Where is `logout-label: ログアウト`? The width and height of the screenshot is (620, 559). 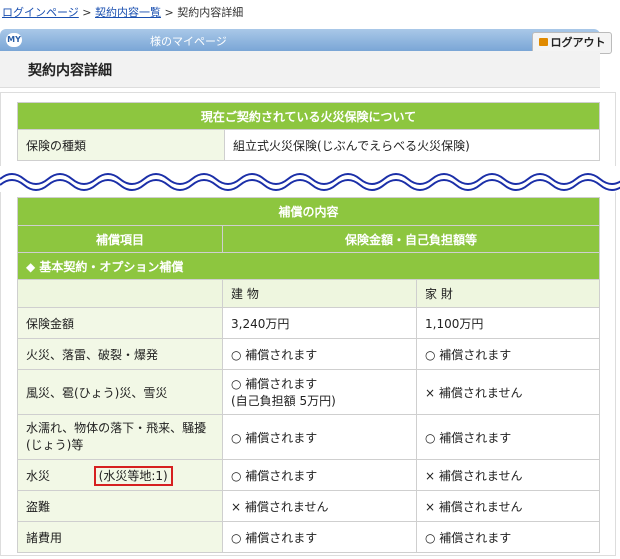
logout-label: ログアウト is located at coordinates (578, 42).